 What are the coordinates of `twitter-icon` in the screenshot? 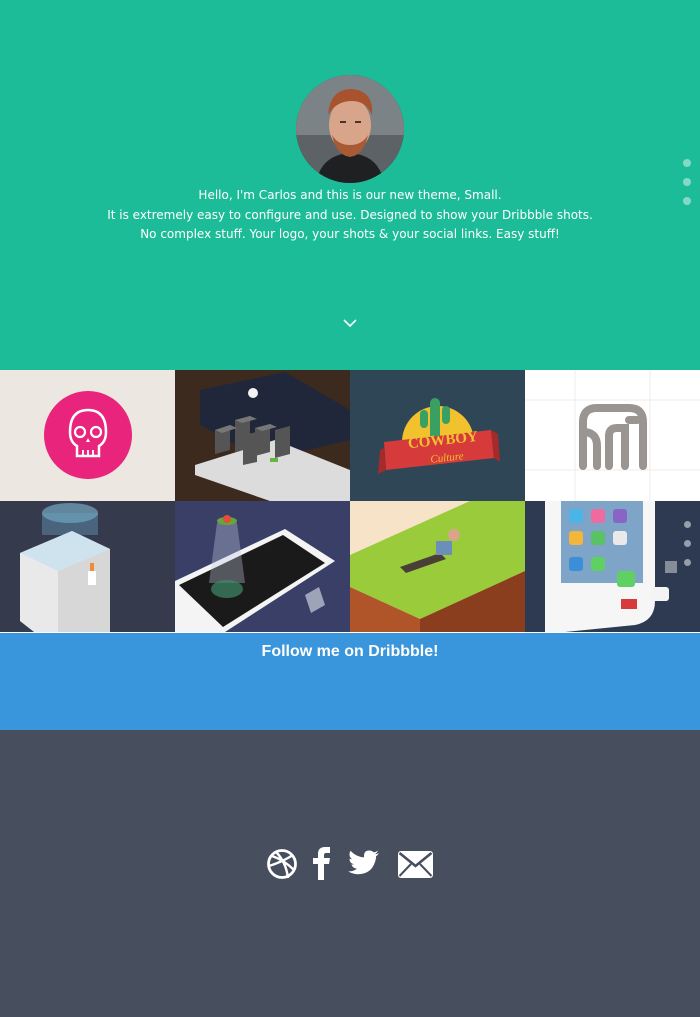 It's located at (364, 863).